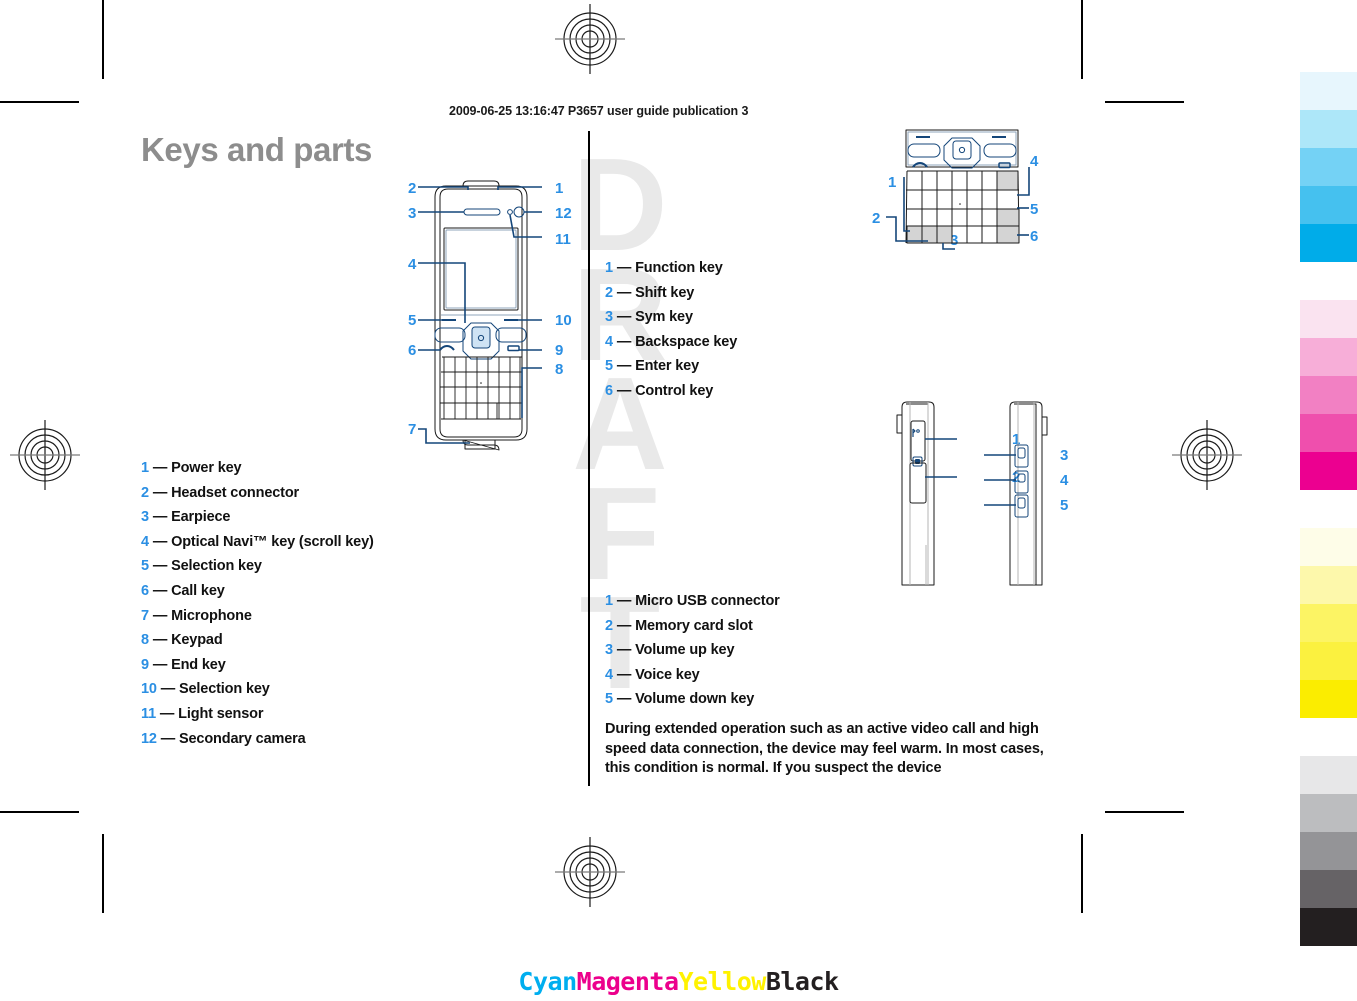  I want to click on legend-label: Enter key, so click(667, 366).